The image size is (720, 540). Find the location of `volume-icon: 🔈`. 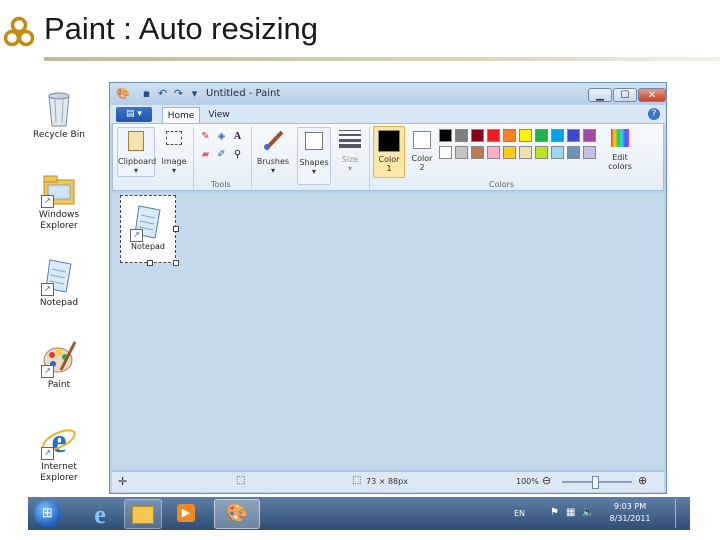

volume-icon: 🔈 is located at coordinates (588, 512).